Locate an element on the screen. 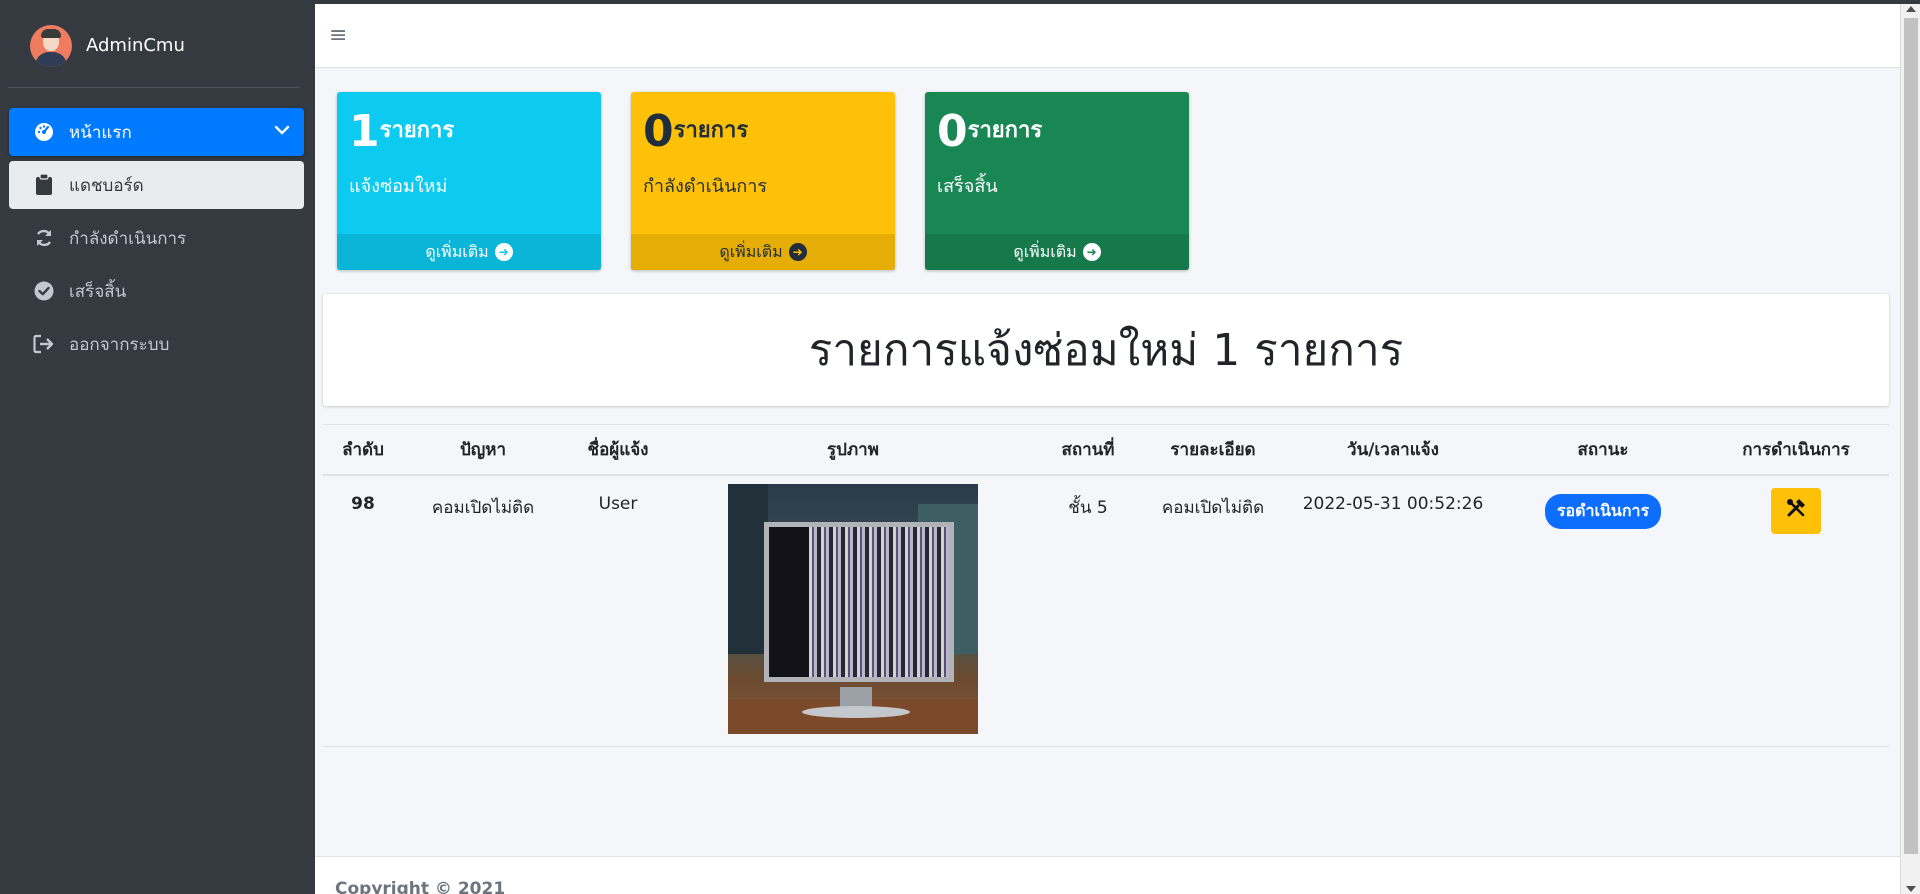 This screenshot has height=894, width=1920. stat-label: เสร็จสิ้น is located at coordinates (967, 186).